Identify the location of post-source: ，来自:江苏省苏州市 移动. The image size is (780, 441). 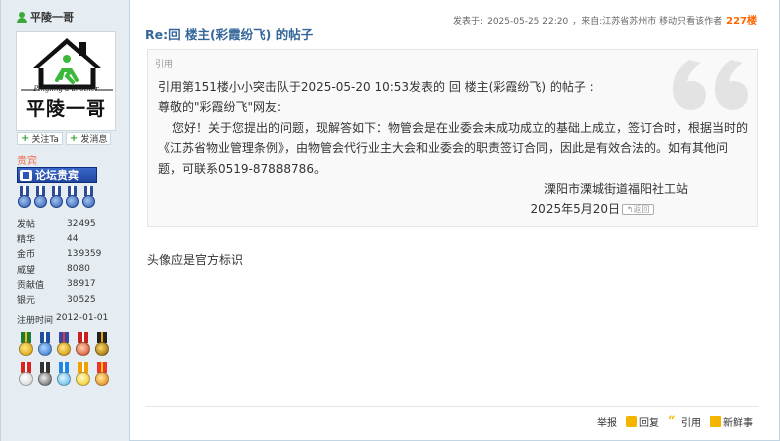
(625, 22).